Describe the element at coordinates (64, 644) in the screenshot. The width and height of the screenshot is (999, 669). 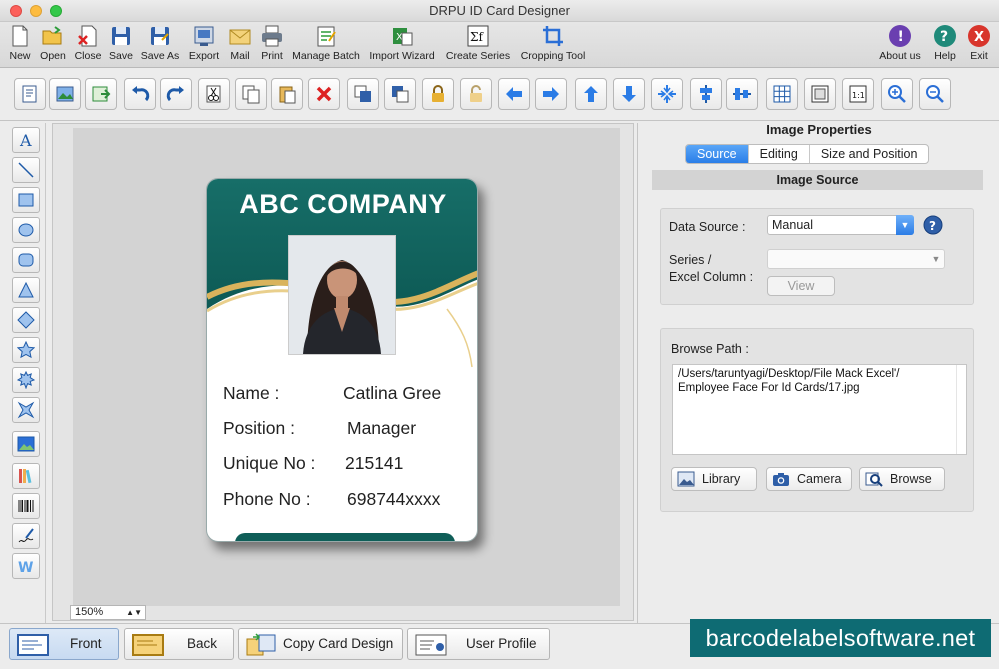
I see `front-button: Front` at that location.